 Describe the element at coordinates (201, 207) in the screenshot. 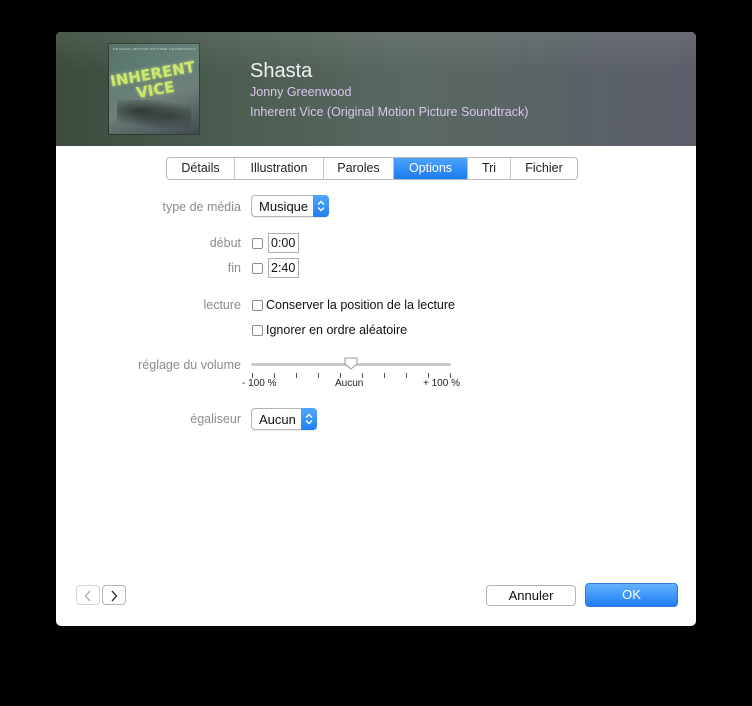

I see `media-type-label: type de média` at that location.